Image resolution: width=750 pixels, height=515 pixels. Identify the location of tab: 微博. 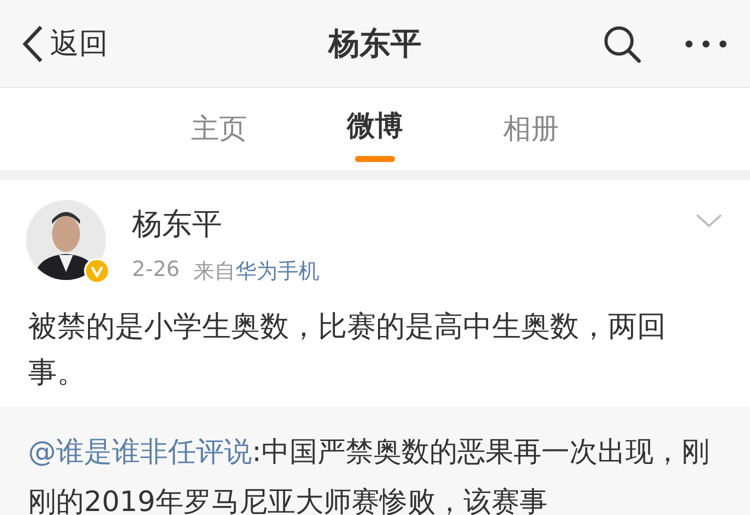
(375, 129).